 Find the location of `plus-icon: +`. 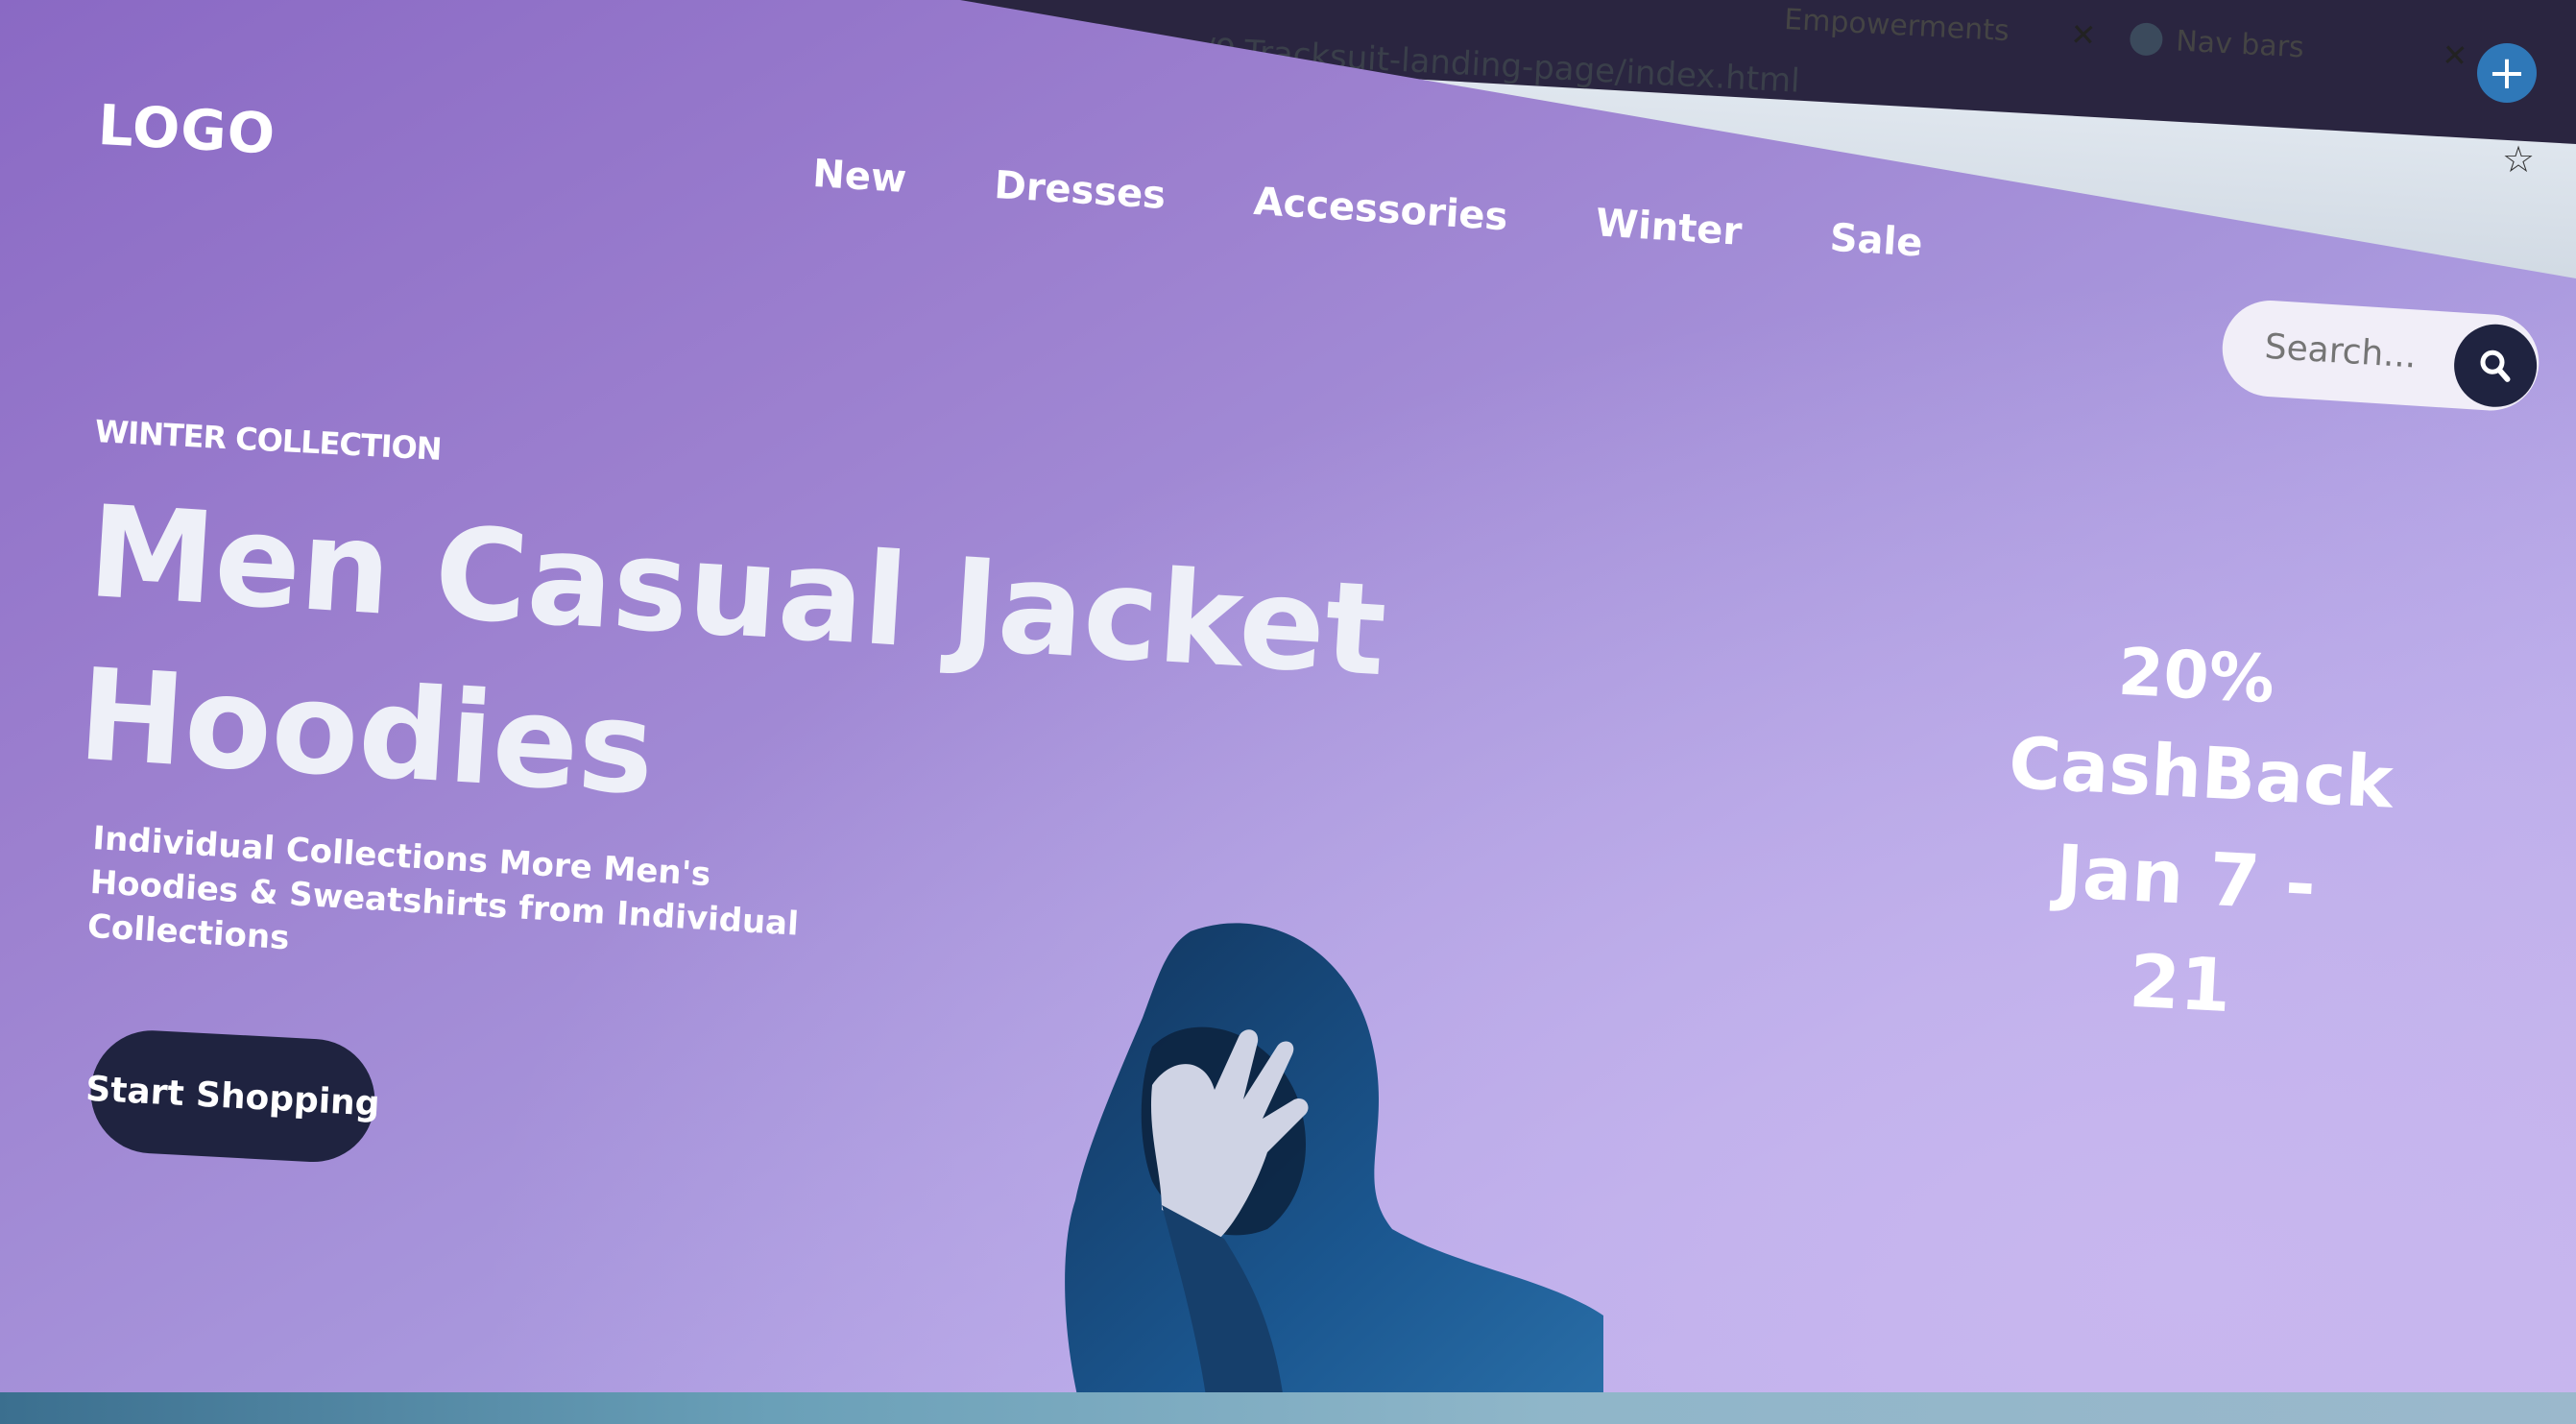

plus-icon: + is located at coordinates (2507, 73).